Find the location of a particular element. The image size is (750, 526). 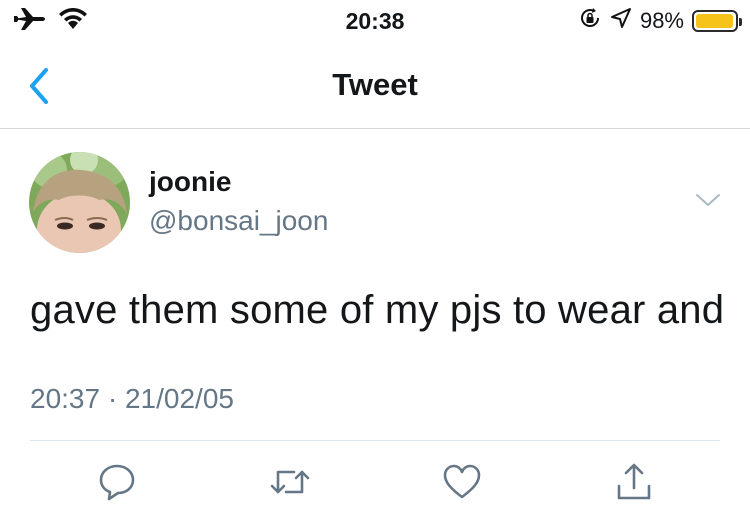

avatar is located at coordinates (79, 202).